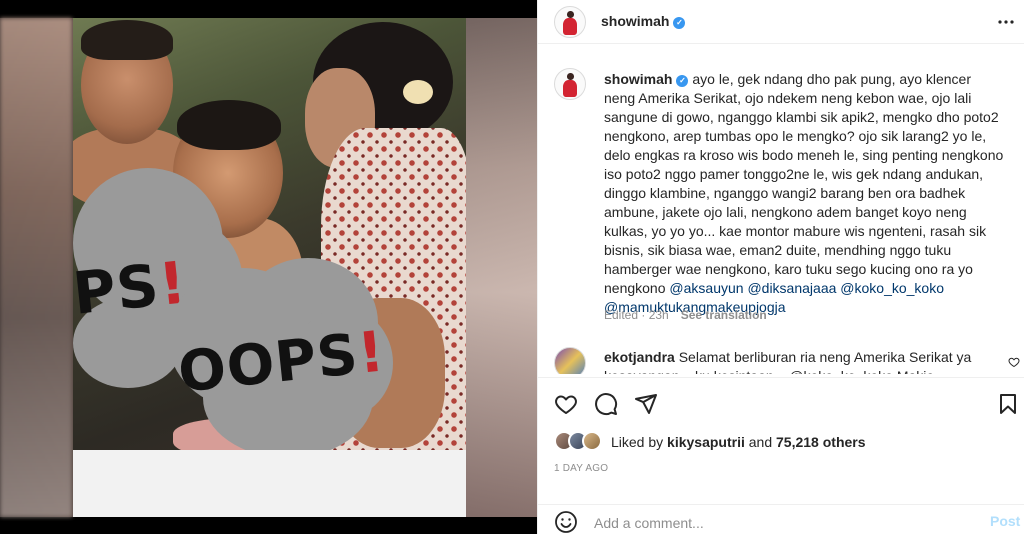  I want to click on add-comment-bar: Post, so click(781, 519).